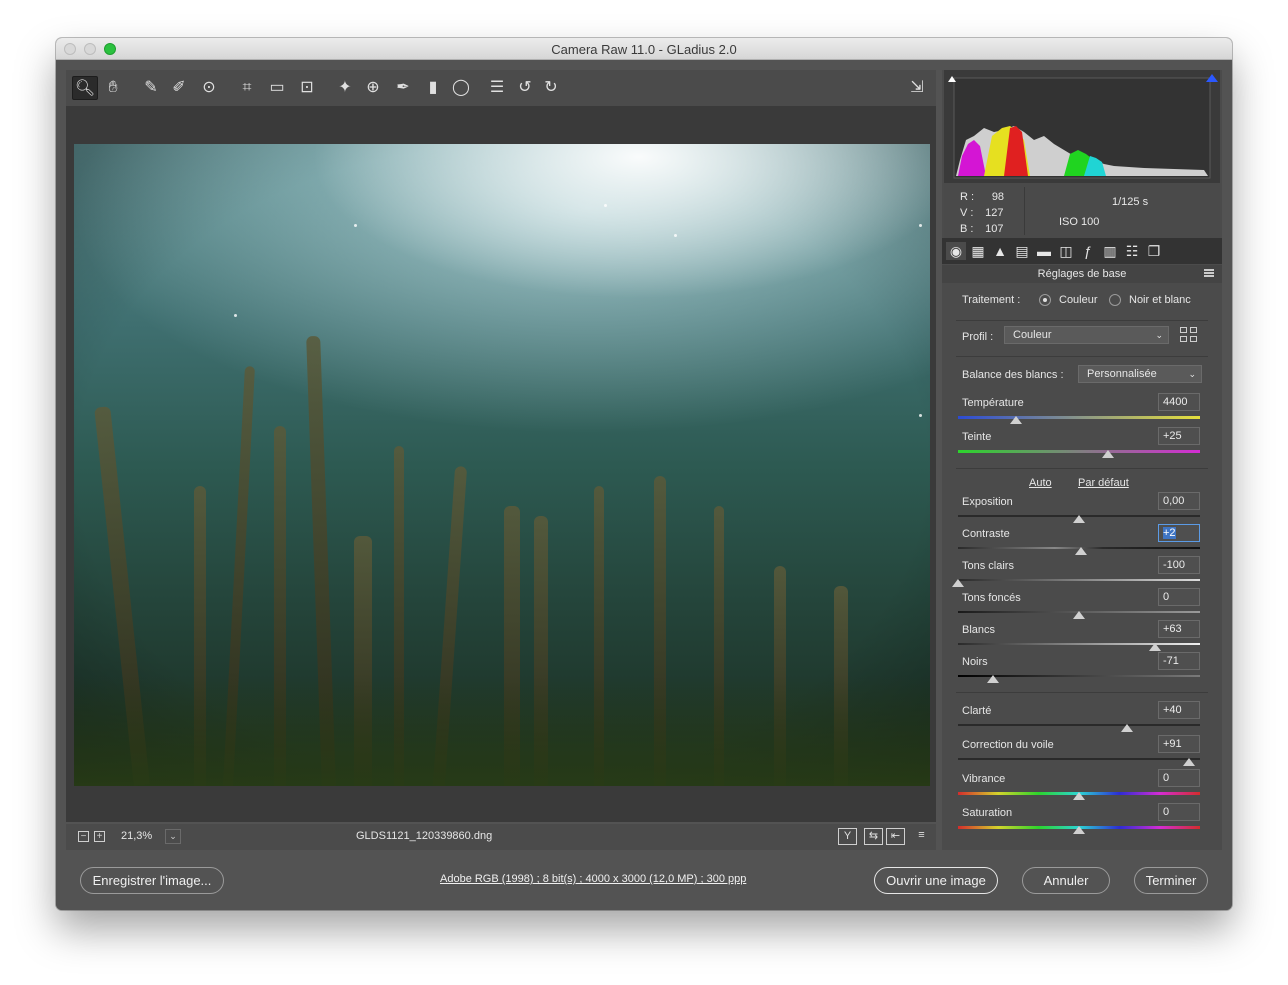 The height and width of the screenshot is (985, 1288). What do you see at coordinates (1179, 778) in the screenshot?
I see `vibrance-value: 0` at bounding box center [1179, 778].